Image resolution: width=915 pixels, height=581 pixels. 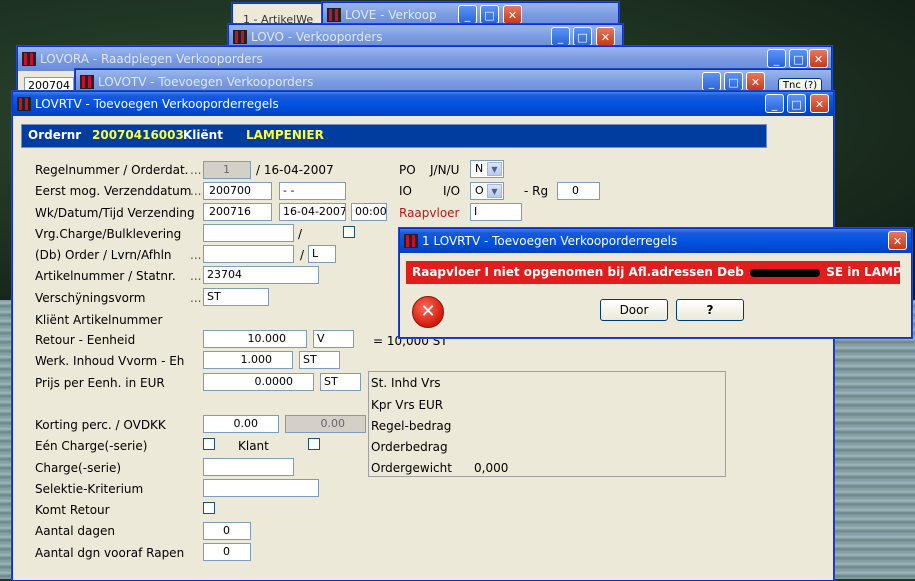 I want to click on label-vrg: Vrg.Charge/Bulklevering, so click(x=108, y=234).